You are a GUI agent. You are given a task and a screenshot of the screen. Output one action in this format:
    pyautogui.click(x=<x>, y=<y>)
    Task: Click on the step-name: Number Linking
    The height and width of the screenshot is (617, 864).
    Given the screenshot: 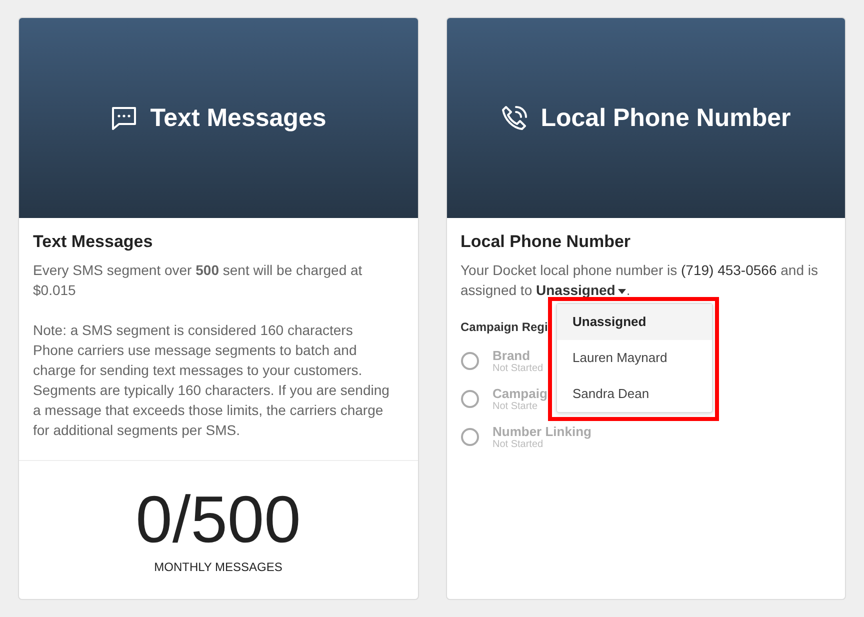 What is the action you would take?
    pyautogui.click(x=542, y=431)
    